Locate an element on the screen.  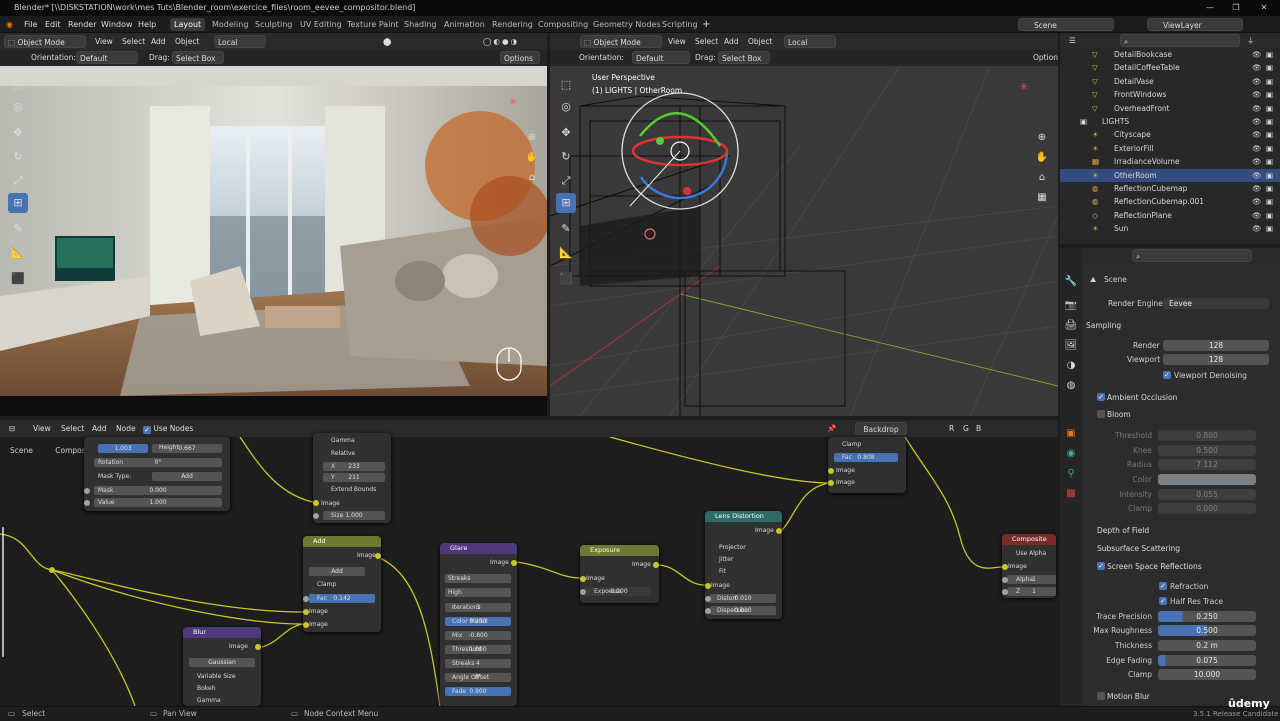
subsurface-scattering-panel: Subsurface Scattering is located at coordinates (1138, 548).